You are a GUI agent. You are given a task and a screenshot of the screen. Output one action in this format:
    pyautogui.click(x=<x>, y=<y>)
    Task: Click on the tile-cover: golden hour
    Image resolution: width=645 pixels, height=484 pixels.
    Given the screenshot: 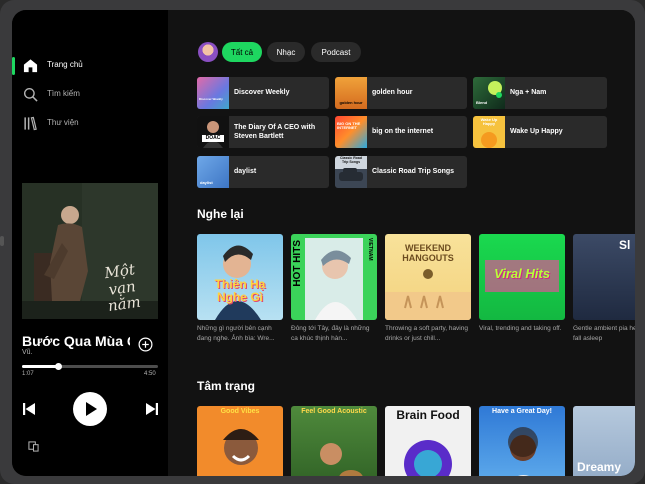 What is the action you would take?
    pyautogui.click(x=351, y=93)
    